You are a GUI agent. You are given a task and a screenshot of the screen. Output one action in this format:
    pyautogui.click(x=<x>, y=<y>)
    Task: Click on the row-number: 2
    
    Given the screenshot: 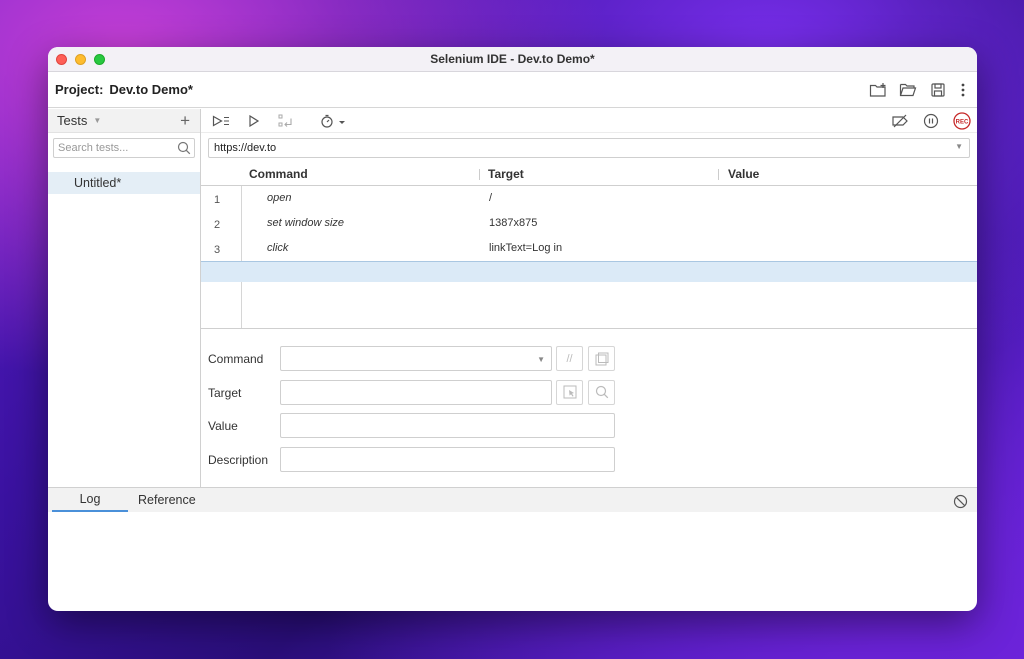 What is the action you would take?
    pyautogui.click(x=217, y=225)
    